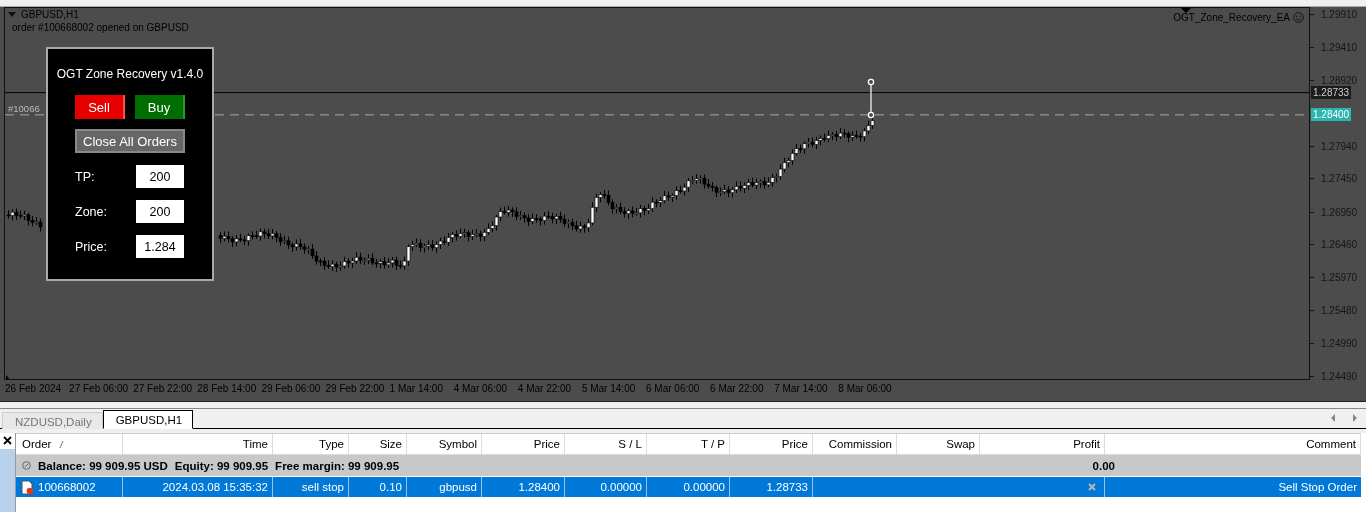  What do you see at coordinates (91, 211) in the screenshot?
I see `field-label: Zone:` at bounding box center [91, 211].